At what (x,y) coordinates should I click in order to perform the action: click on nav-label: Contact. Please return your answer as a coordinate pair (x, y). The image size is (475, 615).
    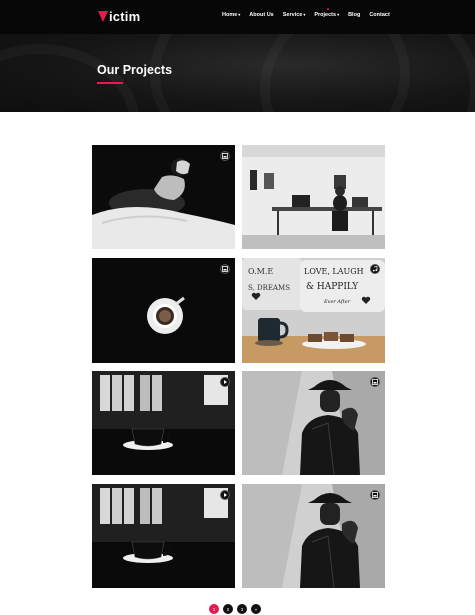
    Looking at the image, I should click on (379, 15).